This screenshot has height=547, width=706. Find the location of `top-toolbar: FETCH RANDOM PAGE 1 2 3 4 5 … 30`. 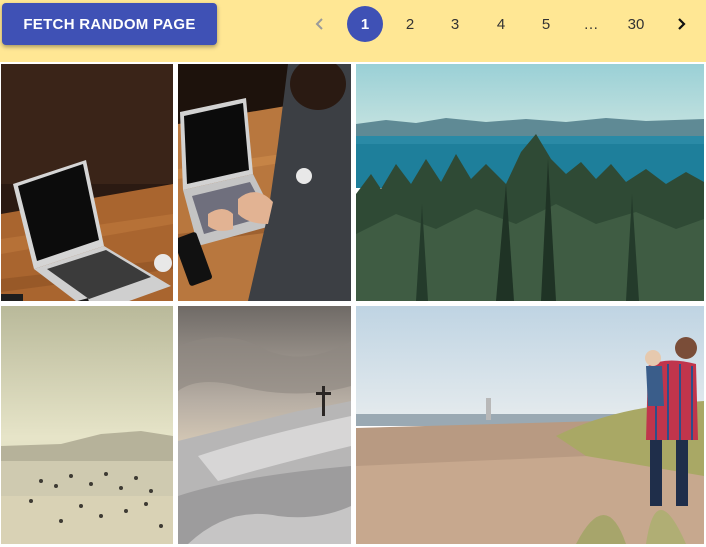

top-toolbar: FETCH RANDOM PAGE 1 2 3 4 5 … 30 is located at coordinates (353, 31).